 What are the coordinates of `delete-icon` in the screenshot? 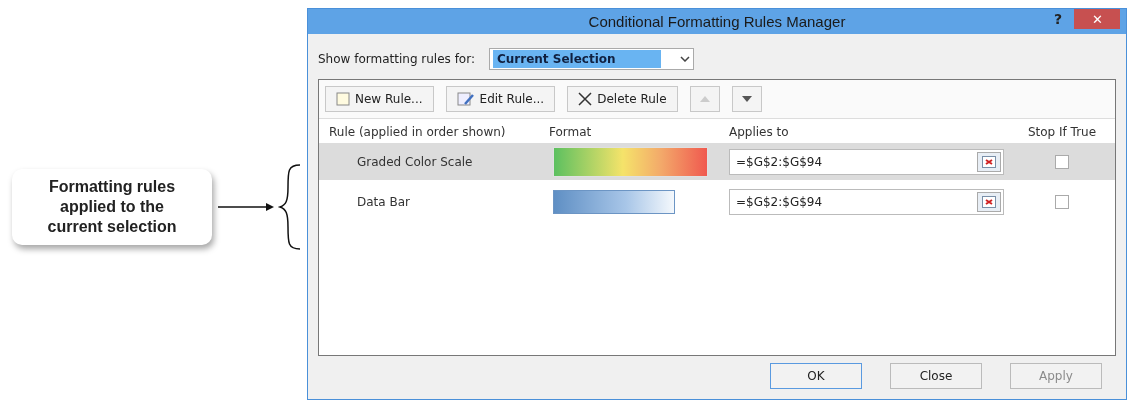 It's located at (585, 99).